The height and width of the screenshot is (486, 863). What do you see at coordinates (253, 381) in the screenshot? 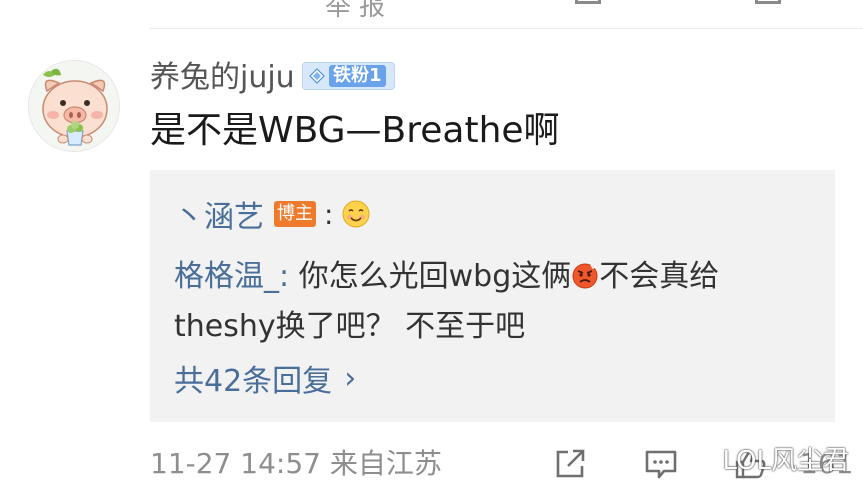
I see `total-replies-label: 共42条回复` at bounding box center [253, 381].